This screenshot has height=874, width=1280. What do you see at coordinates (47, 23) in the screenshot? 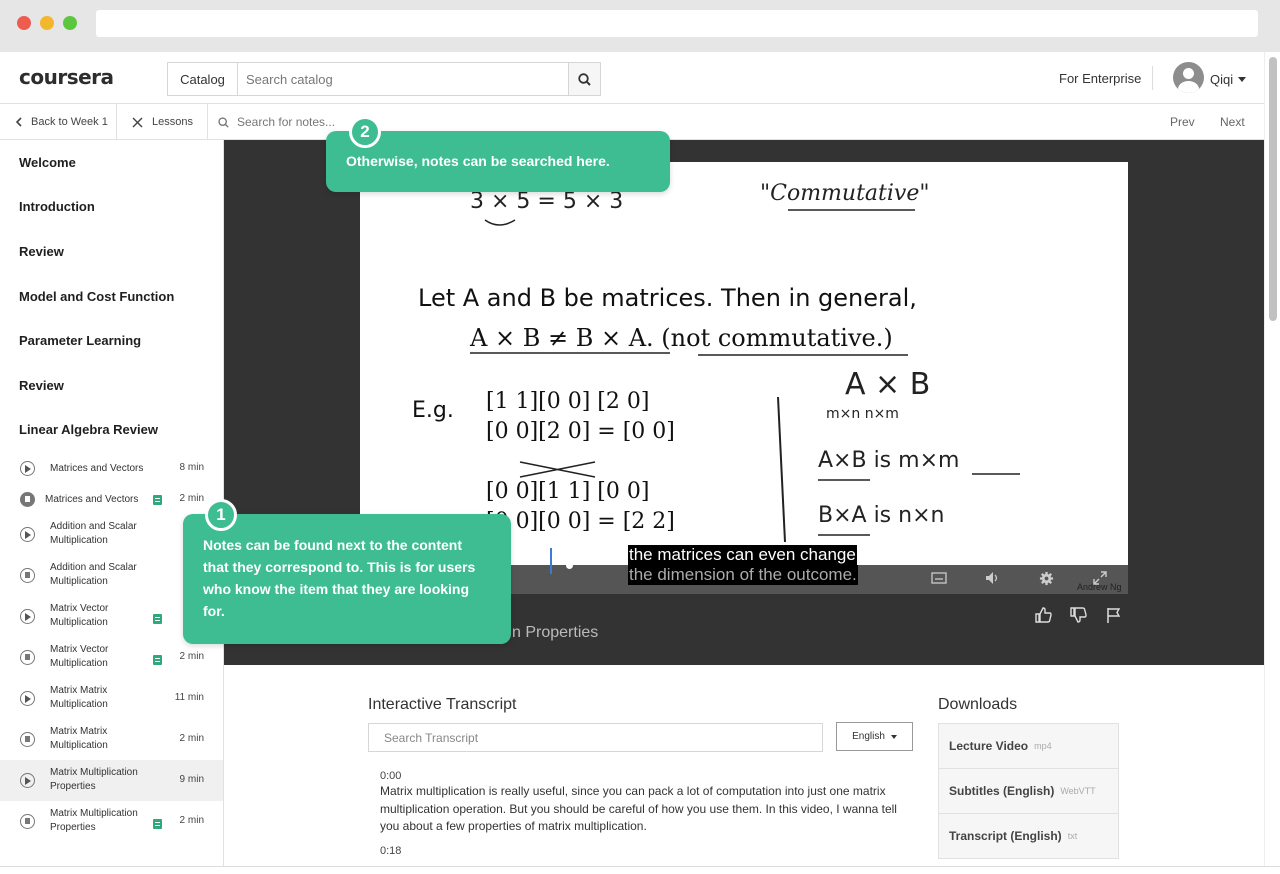
I see `minimize-window-dot` at bounding box center [47, 23].